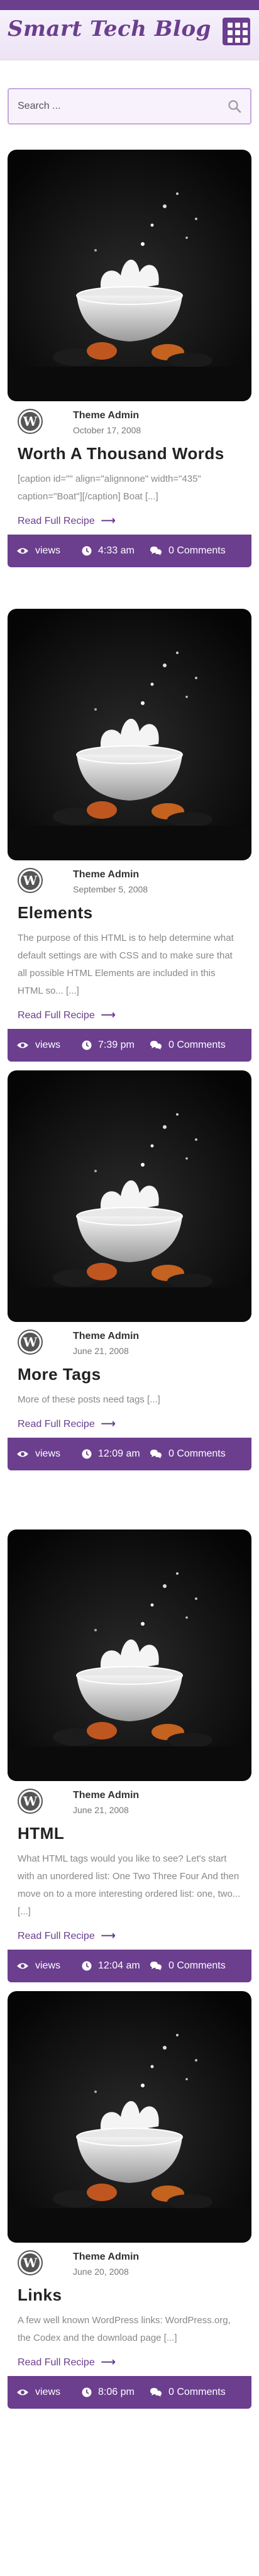  I want to click on time-stat: 8:06 pm, so click(108, 2392).